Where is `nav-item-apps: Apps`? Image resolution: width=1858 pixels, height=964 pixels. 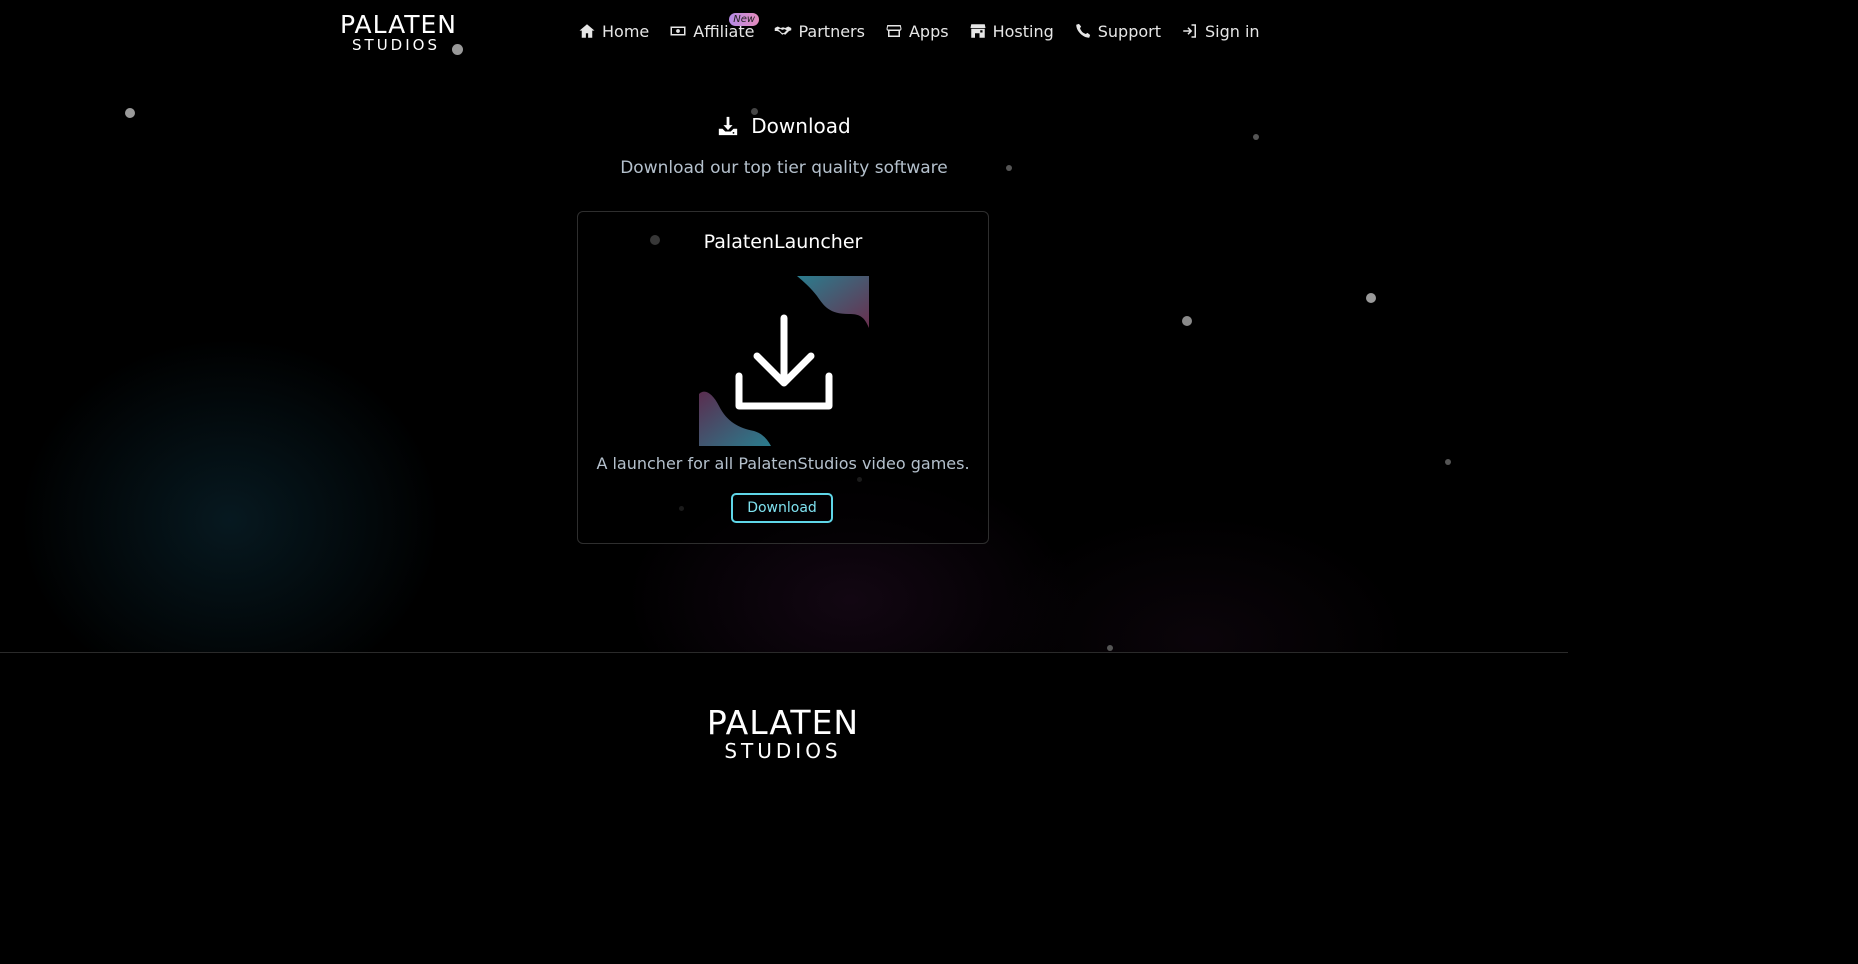 nav-item-apps: Apps is located at coordinates (917, 31).